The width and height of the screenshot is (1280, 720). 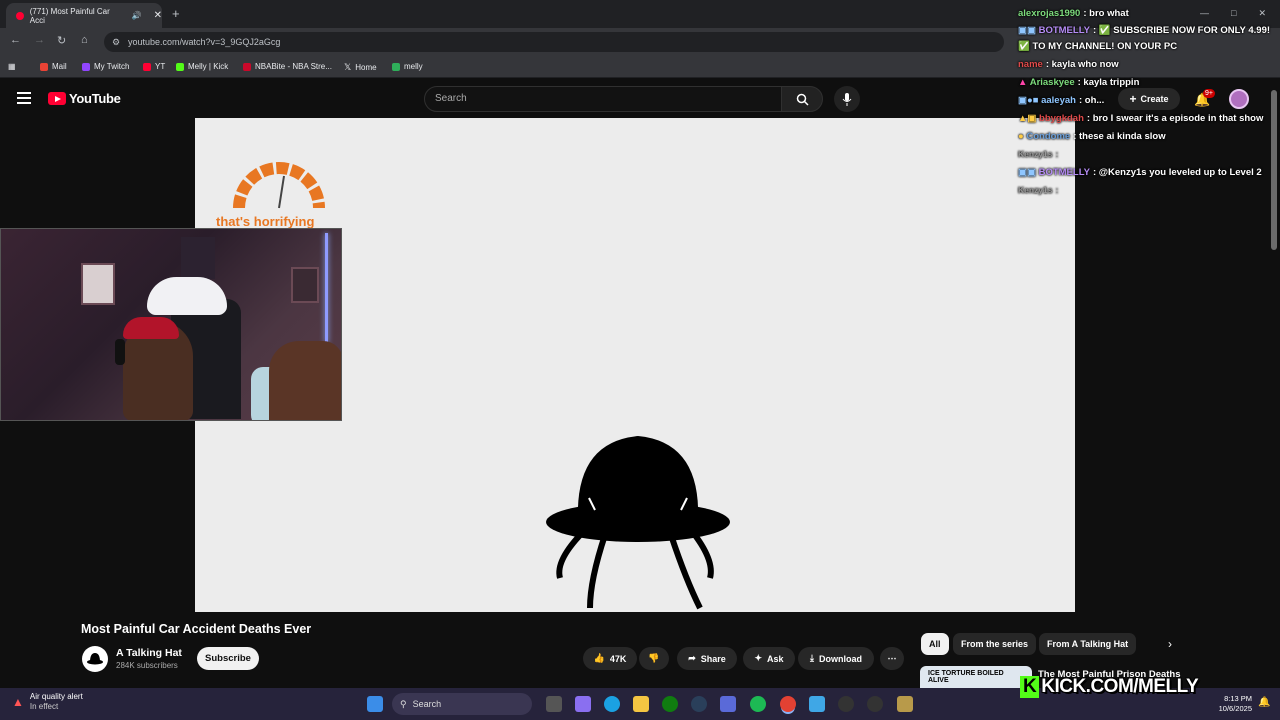 I want to click on close-window-icon: ✕, so click(x=1262, y=13).